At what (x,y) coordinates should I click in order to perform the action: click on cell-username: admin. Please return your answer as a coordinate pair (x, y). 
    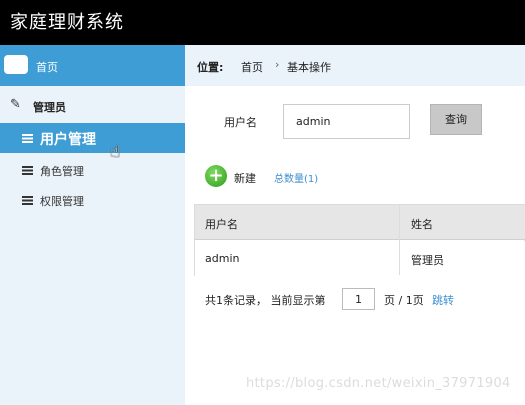
    Looking at the image, I should click on (222, 258).